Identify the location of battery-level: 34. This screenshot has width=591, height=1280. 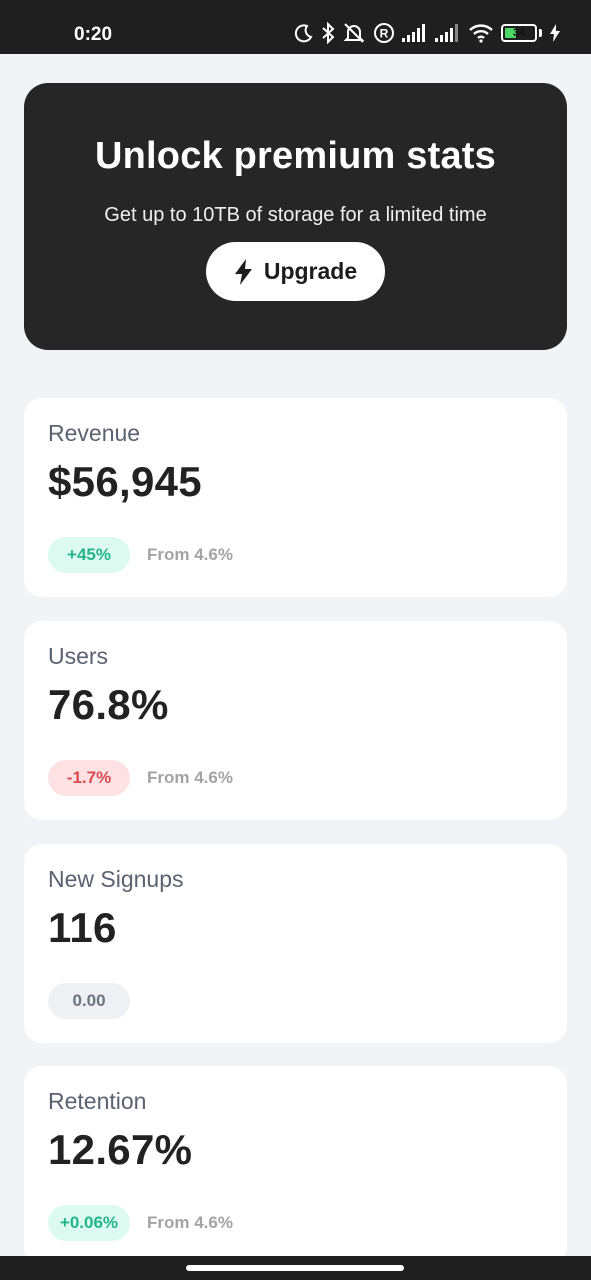
(519, 33).